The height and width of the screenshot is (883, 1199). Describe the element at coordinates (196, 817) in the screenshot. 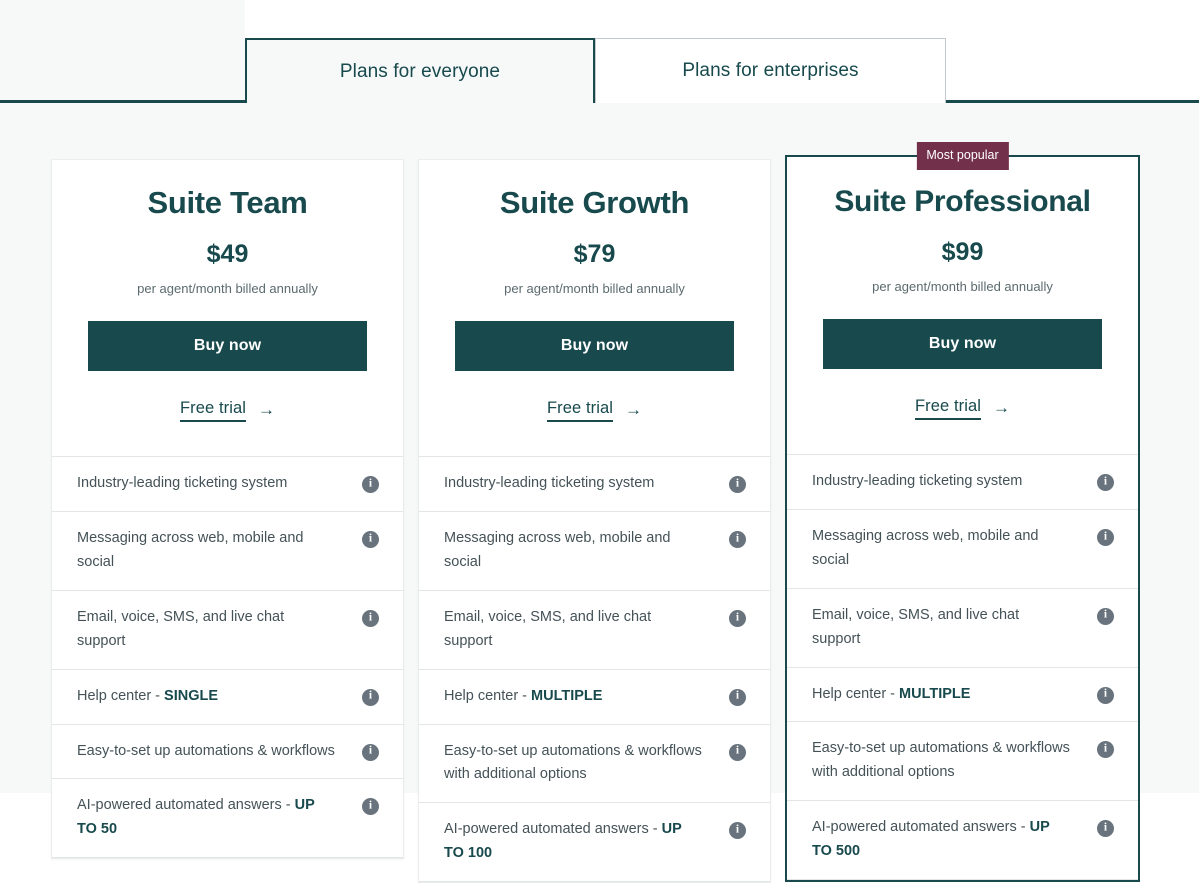

I see `feature-value: UP TO 50` at that location.